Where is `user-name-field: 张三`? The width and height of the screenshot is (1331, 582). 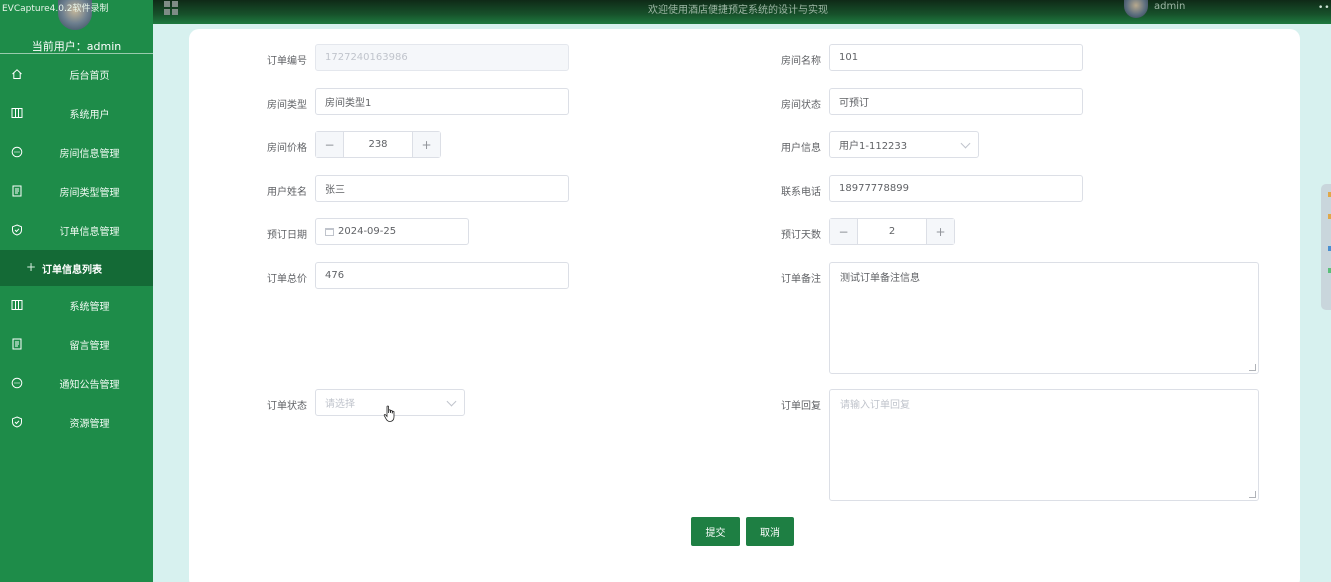 user-name-field: 张三 is located at coordinates (442, 188).